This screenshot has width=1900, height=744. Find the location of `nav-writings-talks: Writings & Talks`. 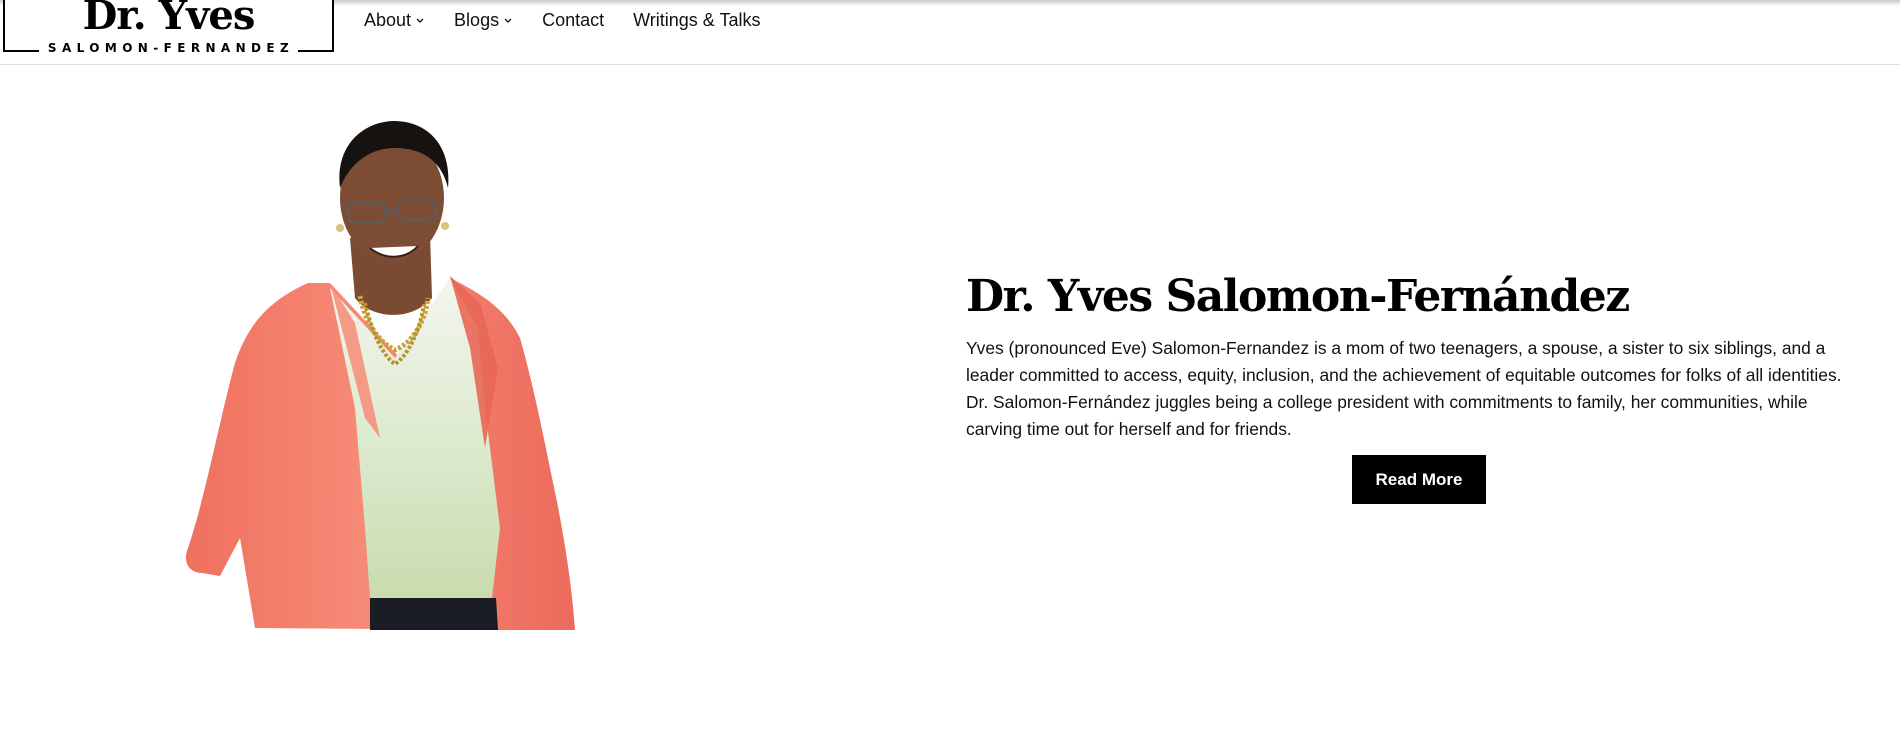

nav-writings-talks: Writings & Talks is located at coordinates (696, 20).